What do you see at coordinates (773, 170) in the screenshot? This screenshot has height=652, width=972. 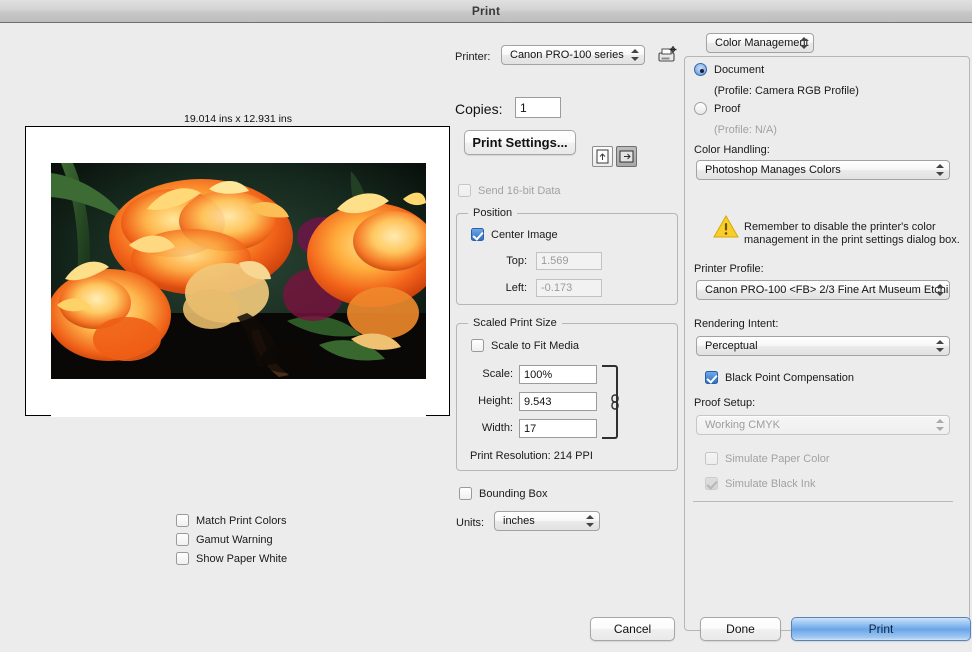 I see `color-handling-value: Photoshop Manages Colors` at bounding box center [773, 170].